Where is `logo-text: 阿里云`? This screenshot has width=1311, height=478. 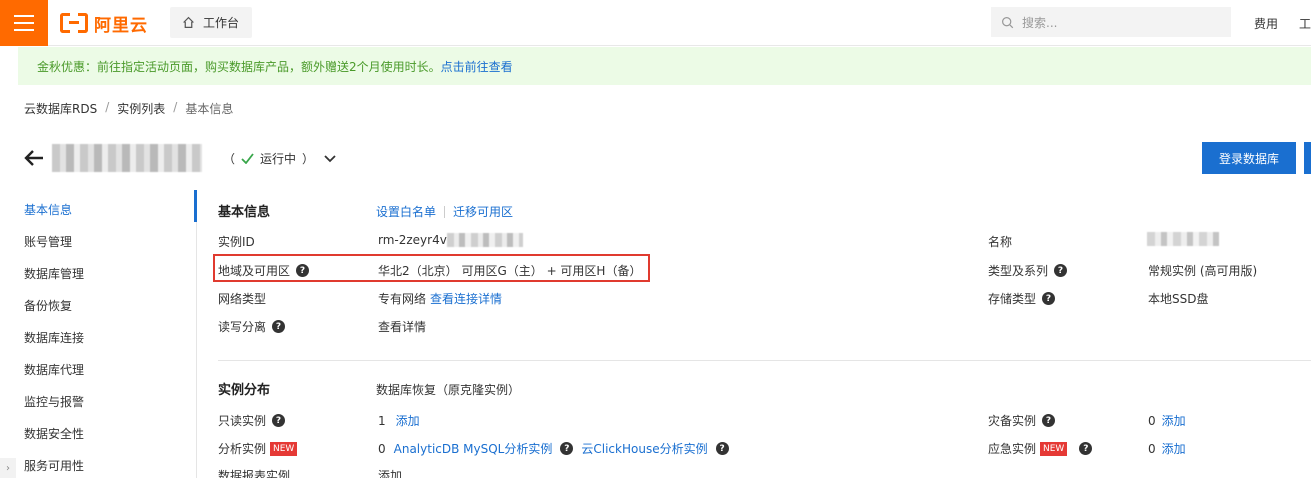
logo-text: 阿里云 is located at coordinates (121, 25).